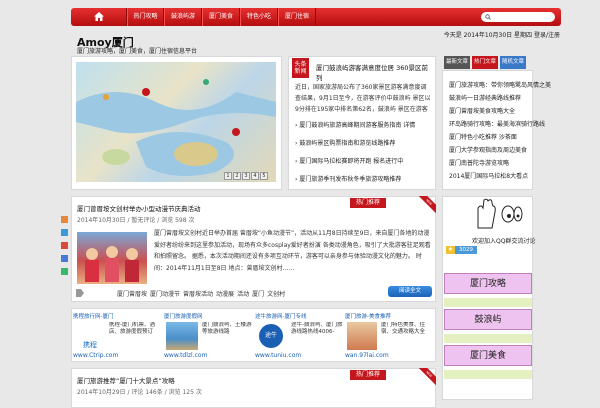 The width and height of the screenshot is (600, 408). Describe the element at coordinates (64, 271) in the screenshot. I see `share-icon` at that location.